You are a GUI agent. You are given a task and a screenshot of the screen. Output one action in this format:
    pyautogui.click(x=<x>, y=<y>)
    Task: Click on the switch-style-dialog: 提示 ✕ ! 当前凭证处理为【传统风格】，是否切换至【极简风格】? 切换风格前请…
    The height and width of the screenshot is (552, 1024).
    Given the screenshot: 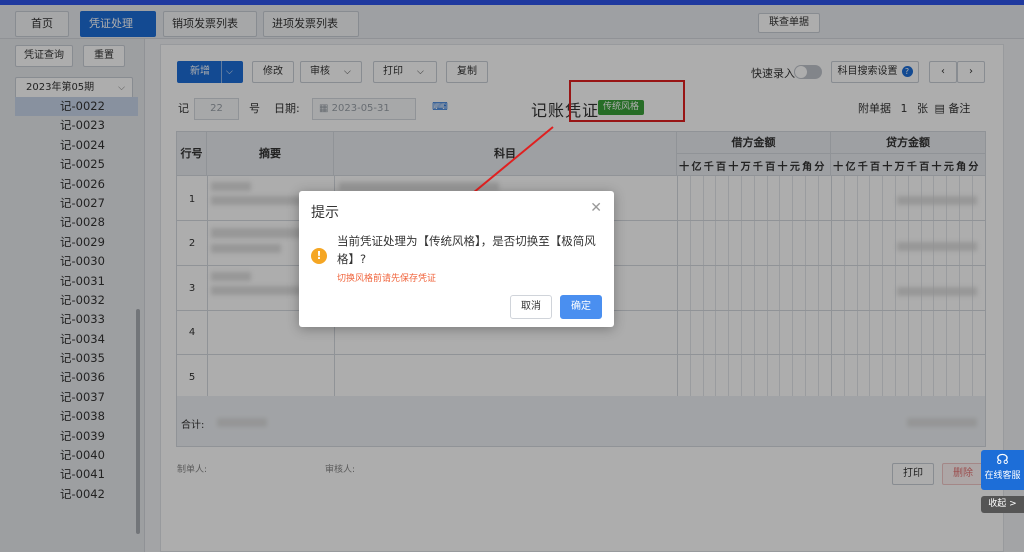 What is the action you would take?
    pyautogui.click(x=456, y=259)
    